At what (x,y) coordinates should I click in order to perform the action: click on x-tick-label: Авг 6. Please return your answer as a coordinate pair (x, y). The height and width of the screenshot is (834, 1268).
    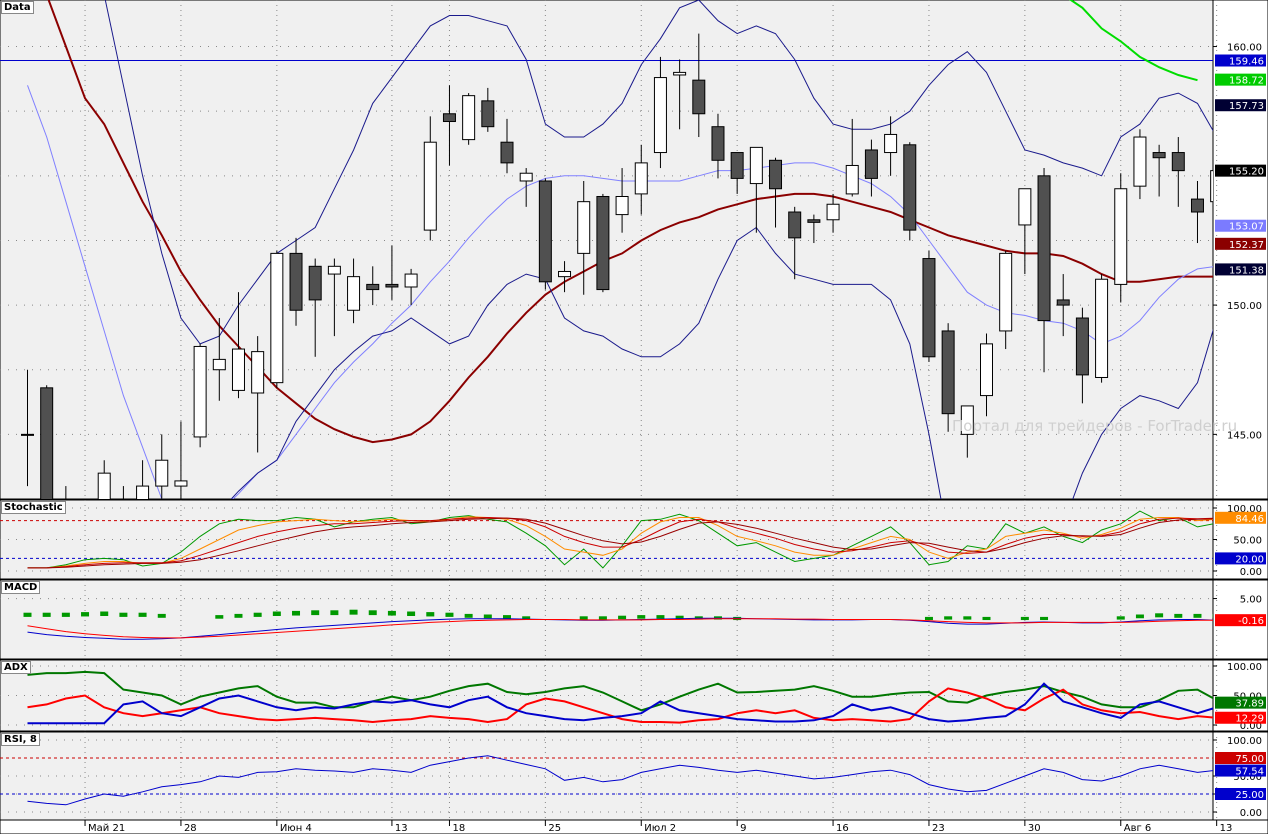
    Looking at the image, I should click on (1138, 828).